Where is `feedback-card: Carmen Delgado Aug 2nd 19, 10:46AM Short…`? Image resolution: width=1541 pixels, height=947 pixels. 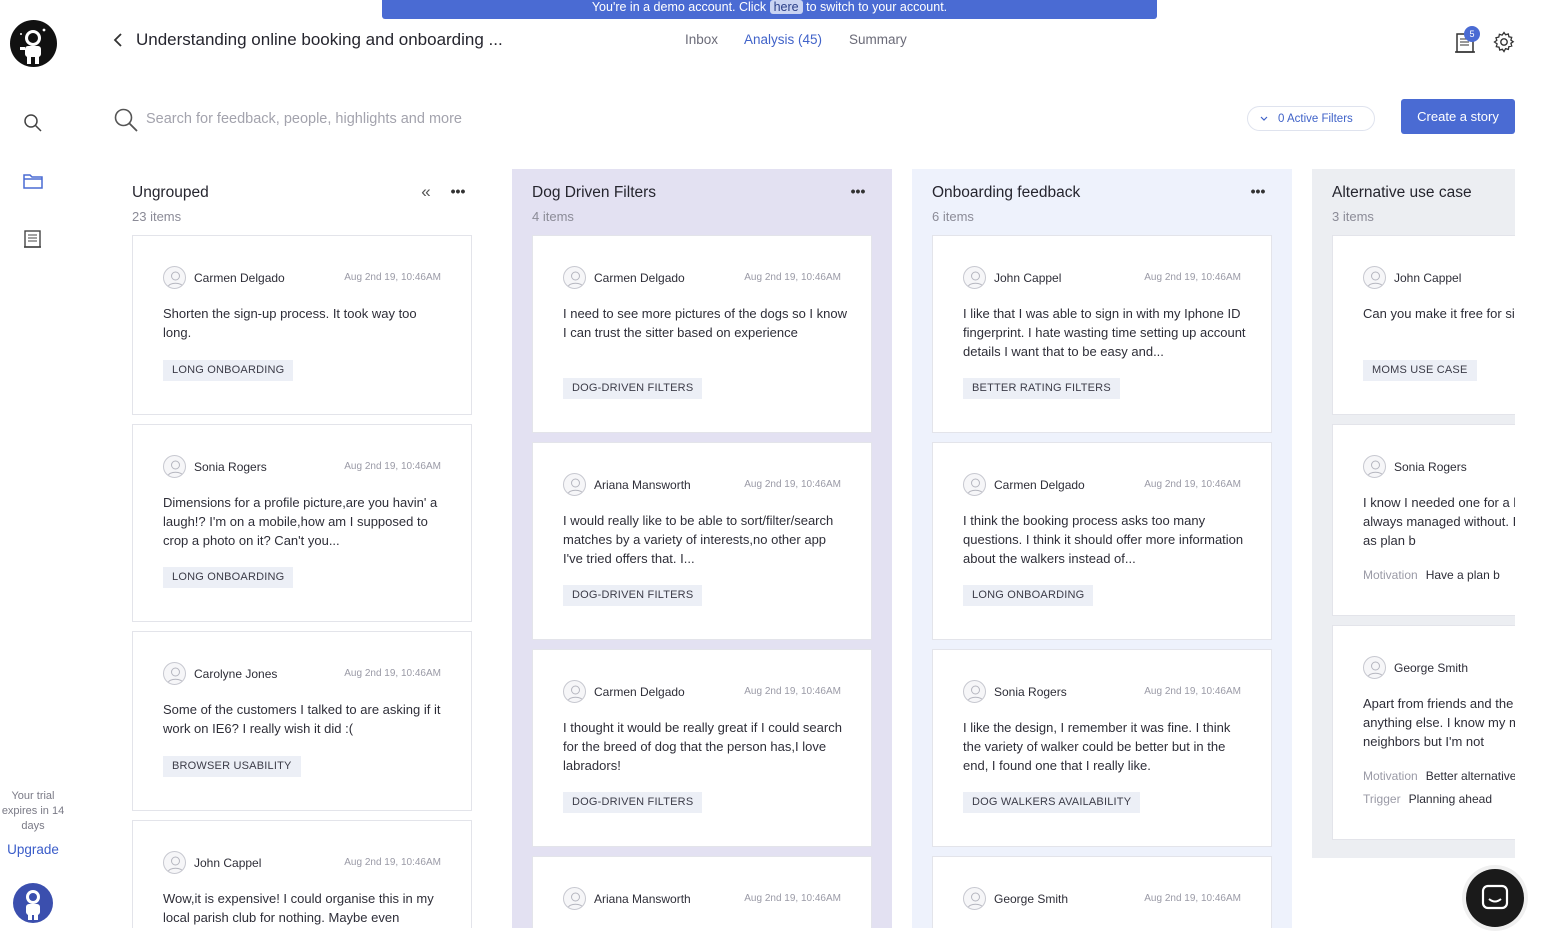
feedback-card: Carmen Delgado Aug 2nd 19, 10:46AM Short… is located at coordinates (302, 325).